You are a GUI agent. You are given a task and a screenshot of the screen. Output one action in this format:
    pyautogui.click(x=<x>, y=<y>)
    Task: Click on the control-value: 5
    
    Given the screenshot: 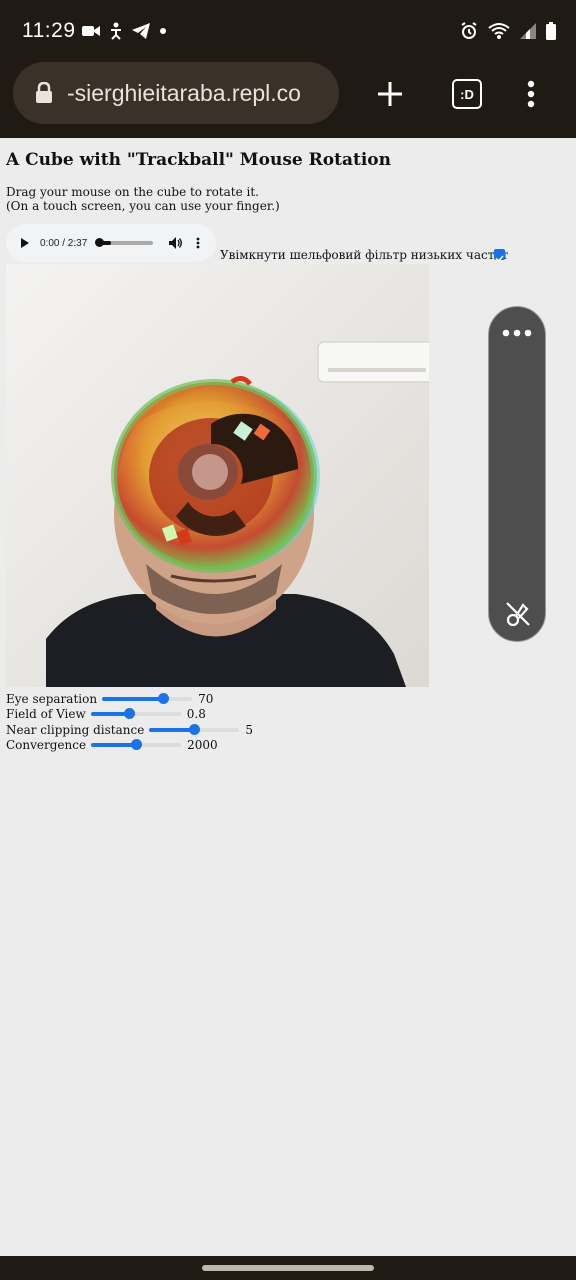 What is the action you would take?
    pyautogui.click(x=249, y=729)
    